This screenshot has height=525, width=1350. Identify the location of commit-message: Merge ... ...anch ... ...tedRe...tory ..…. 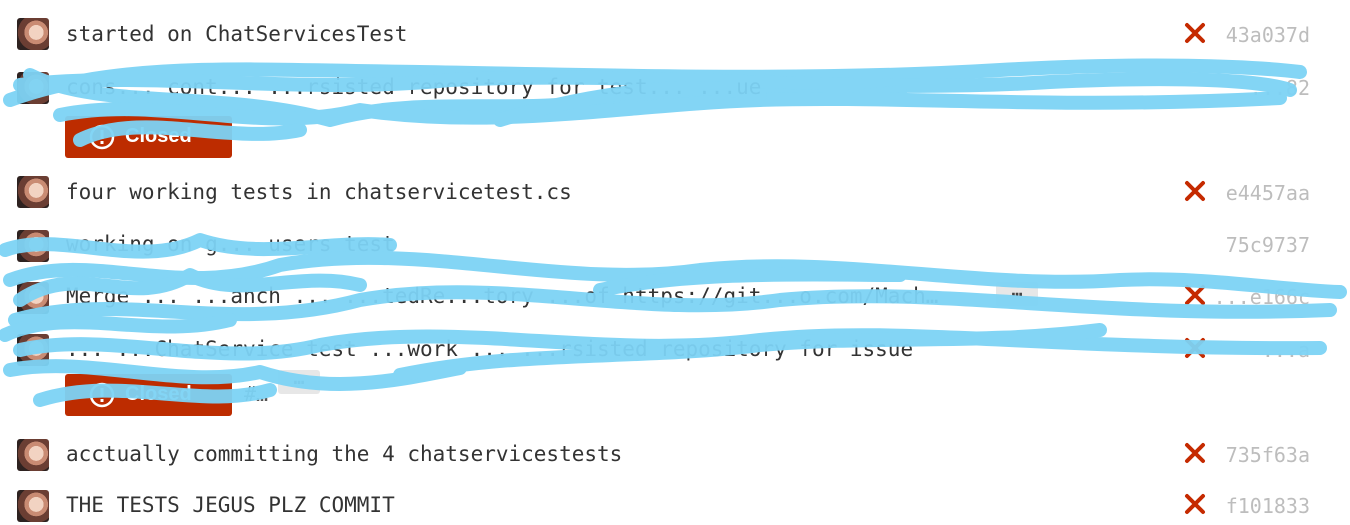
(502, 296).